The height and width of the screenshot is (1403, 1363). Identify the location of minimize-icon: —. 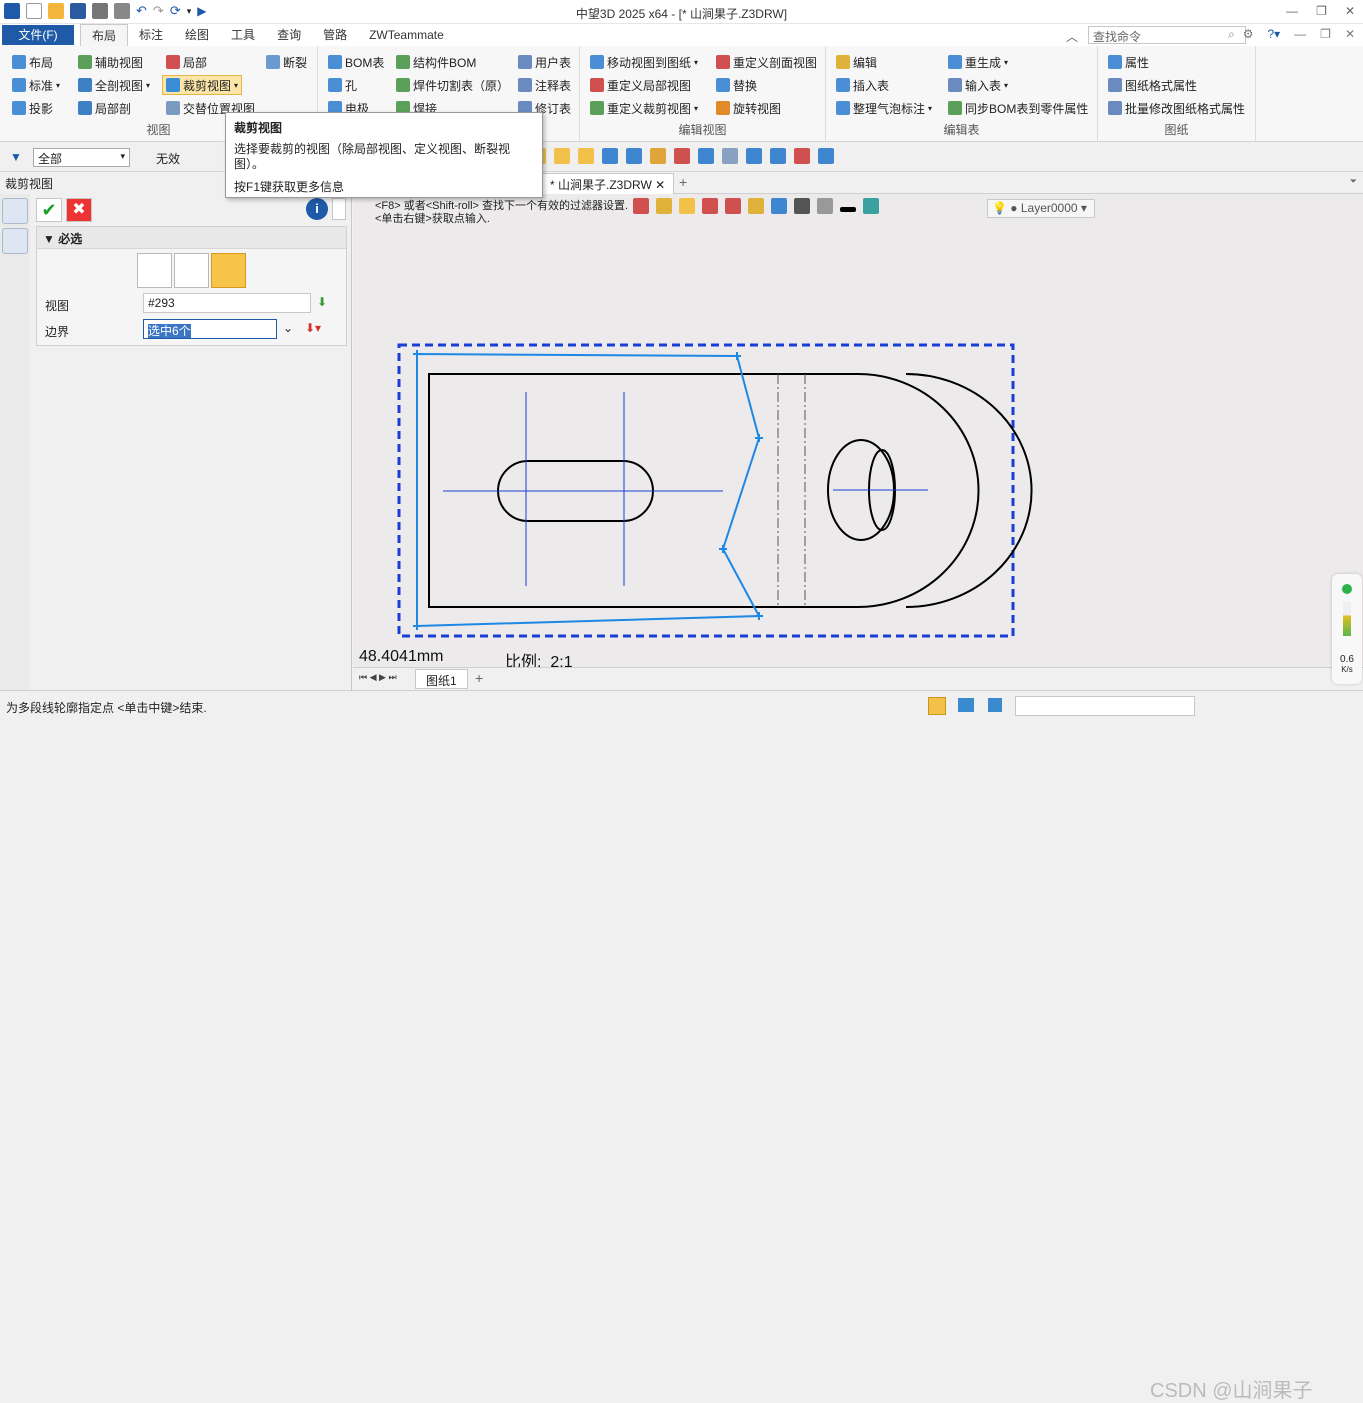
(1292, 11).